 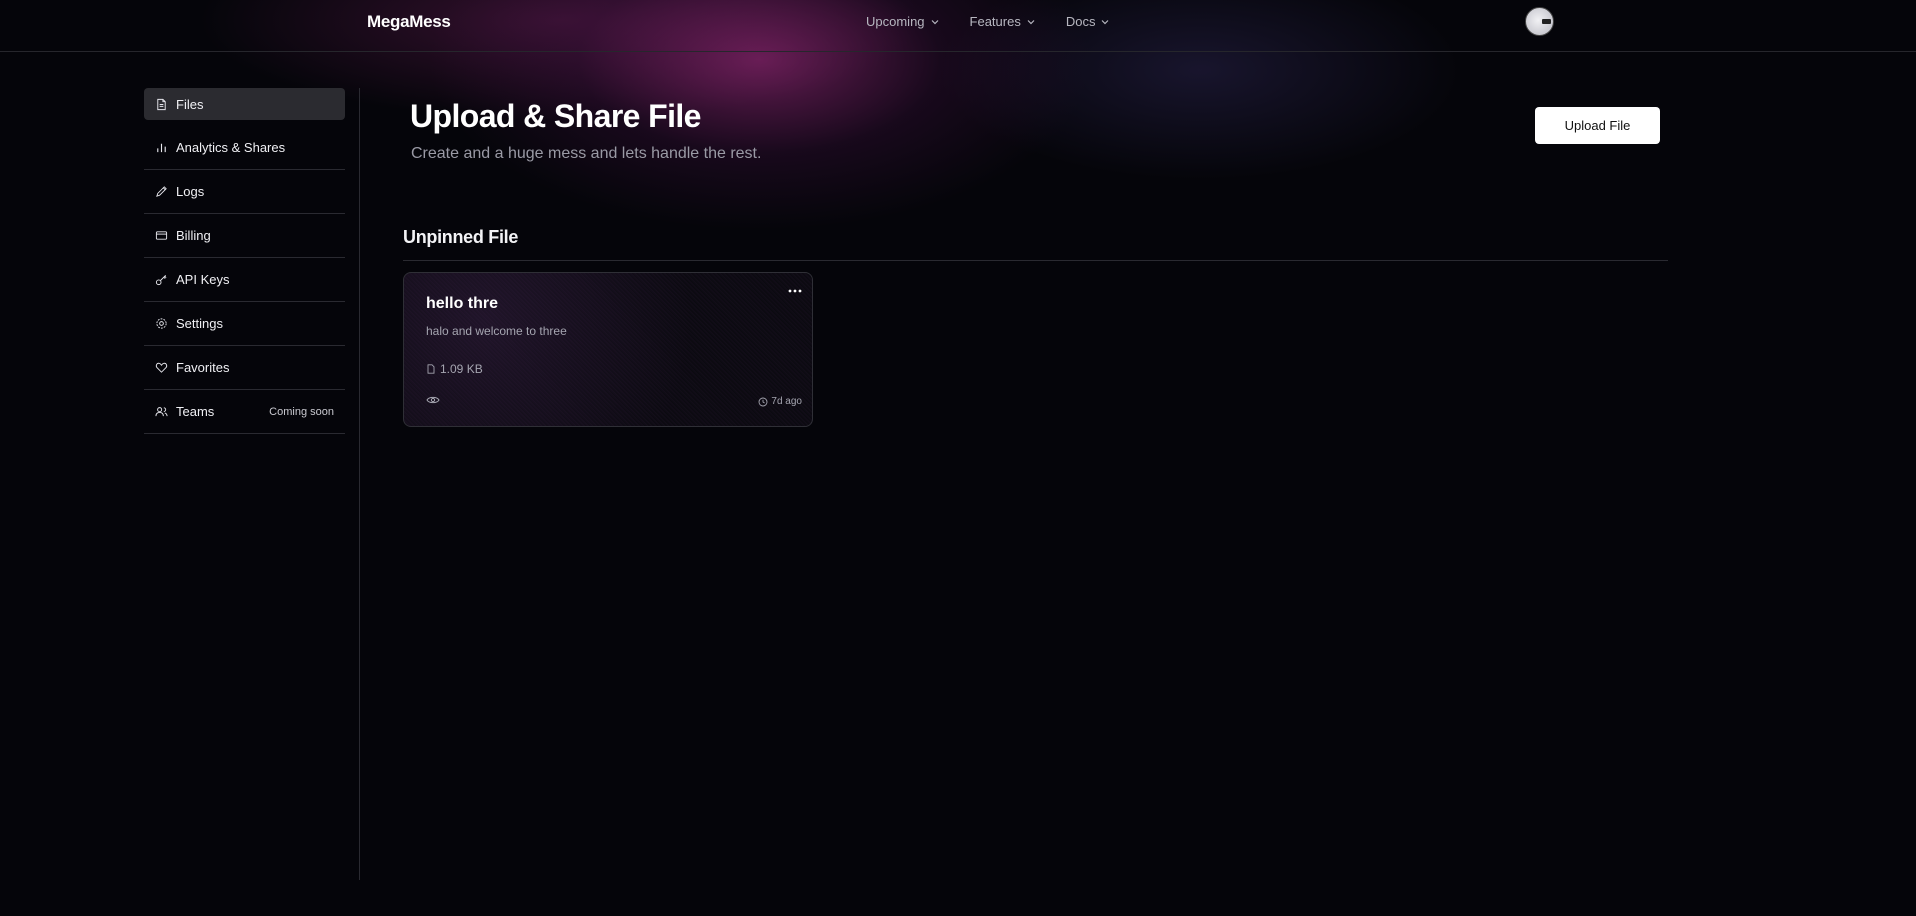 What do you see at coordinates (244, 236) in the screenshot?
I see `sidebar-item-billing: Billing` at bounding box center [244, 236].